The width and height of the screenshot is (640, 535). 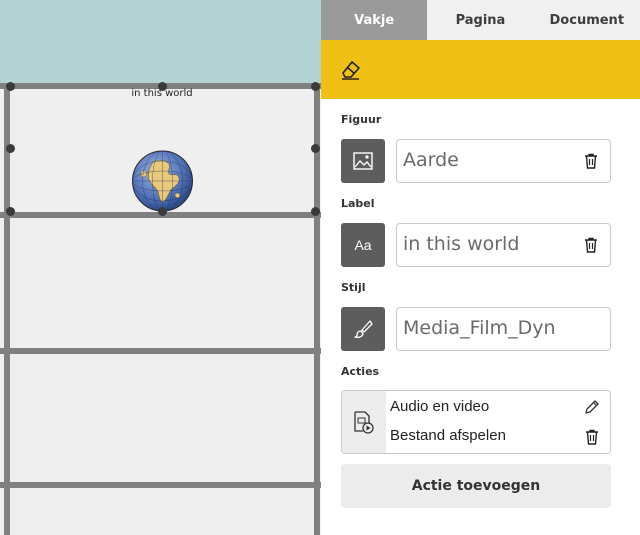 What do you see at coordinates (162, 211) in the screenshot?
I see `resize-handle-bottom` at bounding box center [162, 211].